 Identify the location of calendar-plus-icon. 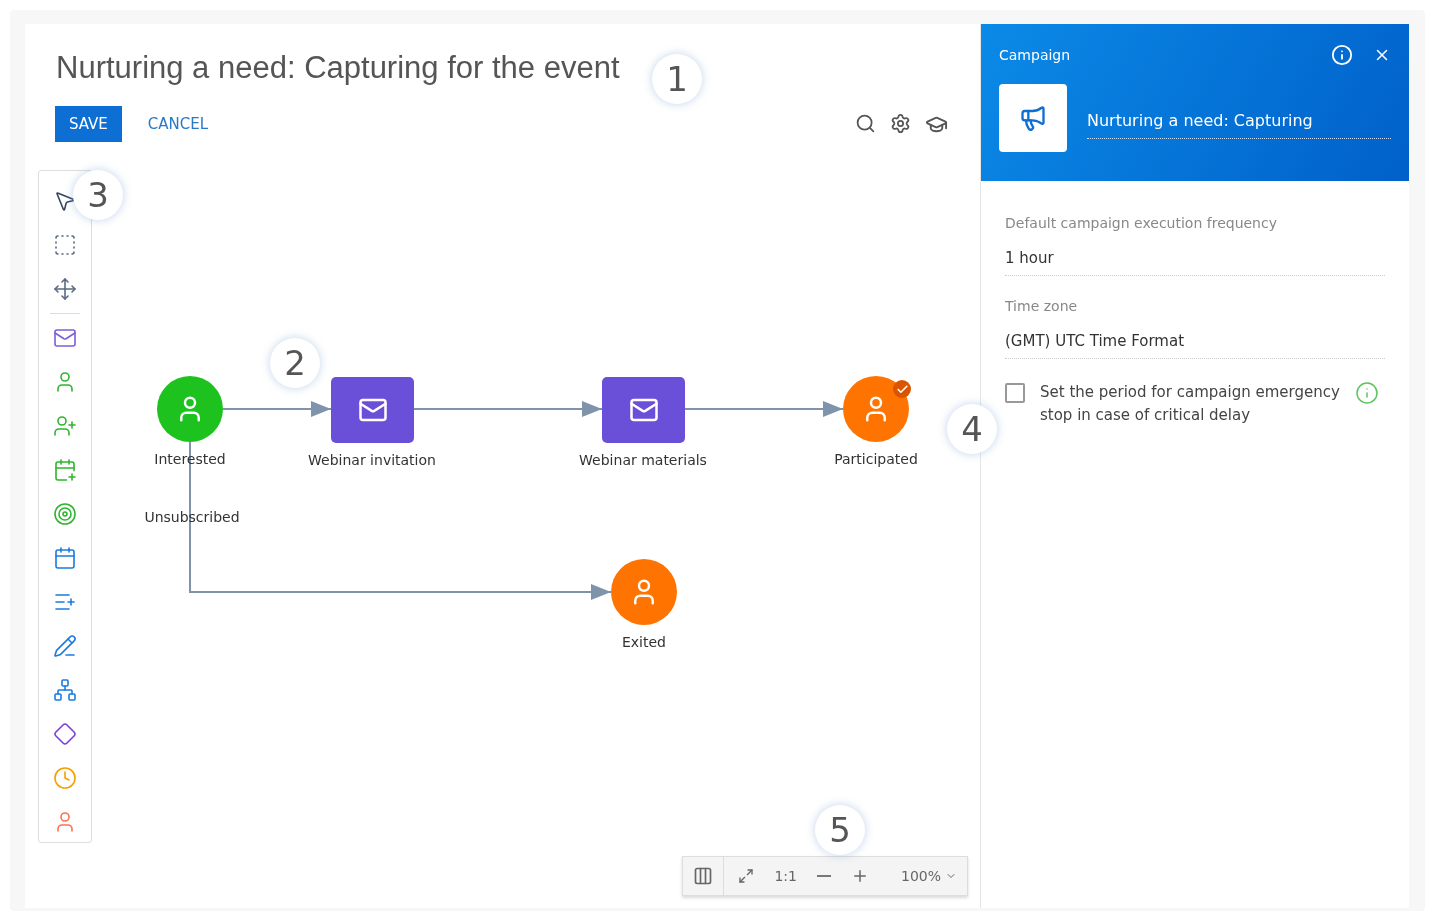
(65, 470).